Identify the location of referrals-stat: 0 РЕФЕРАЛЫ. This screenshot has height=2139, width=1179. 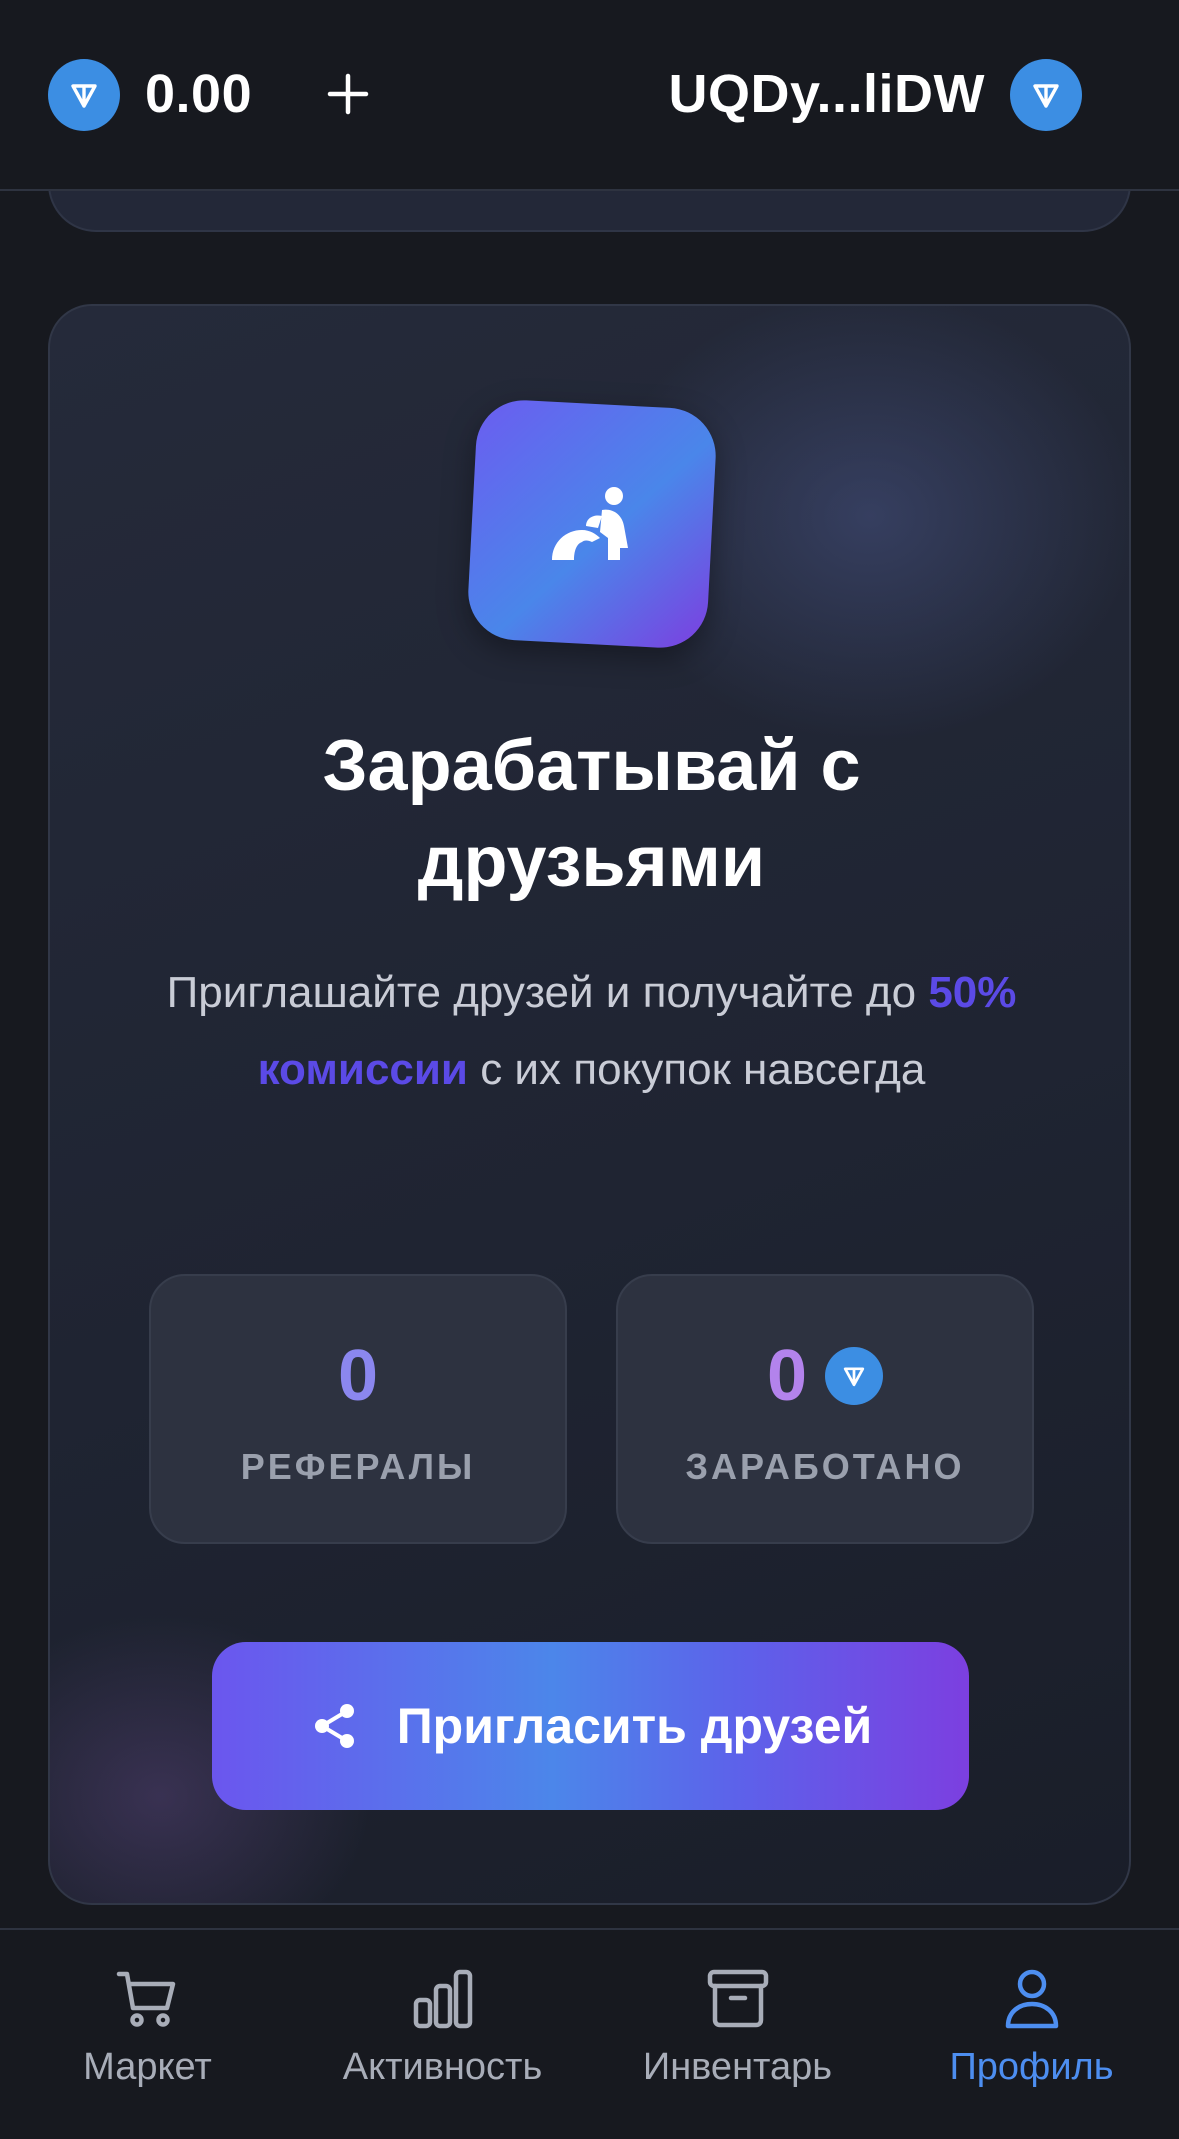
(358, 1409).